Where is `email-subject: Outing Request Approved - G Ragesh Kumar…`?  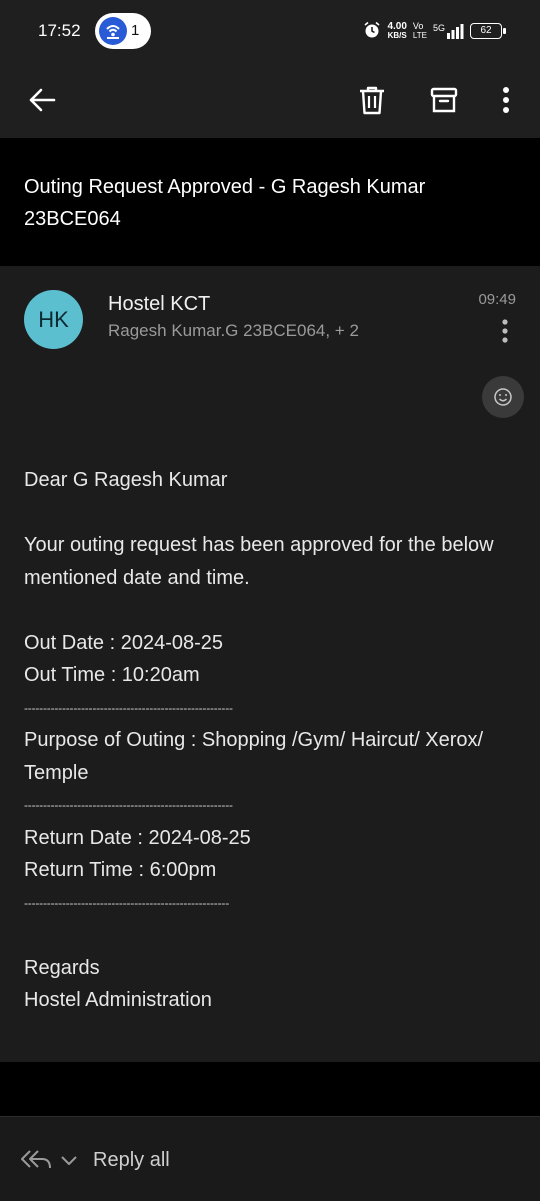
email-subject: Outing Request Approved - G Ragesh Kumar… is located at coordinates (225, 203).